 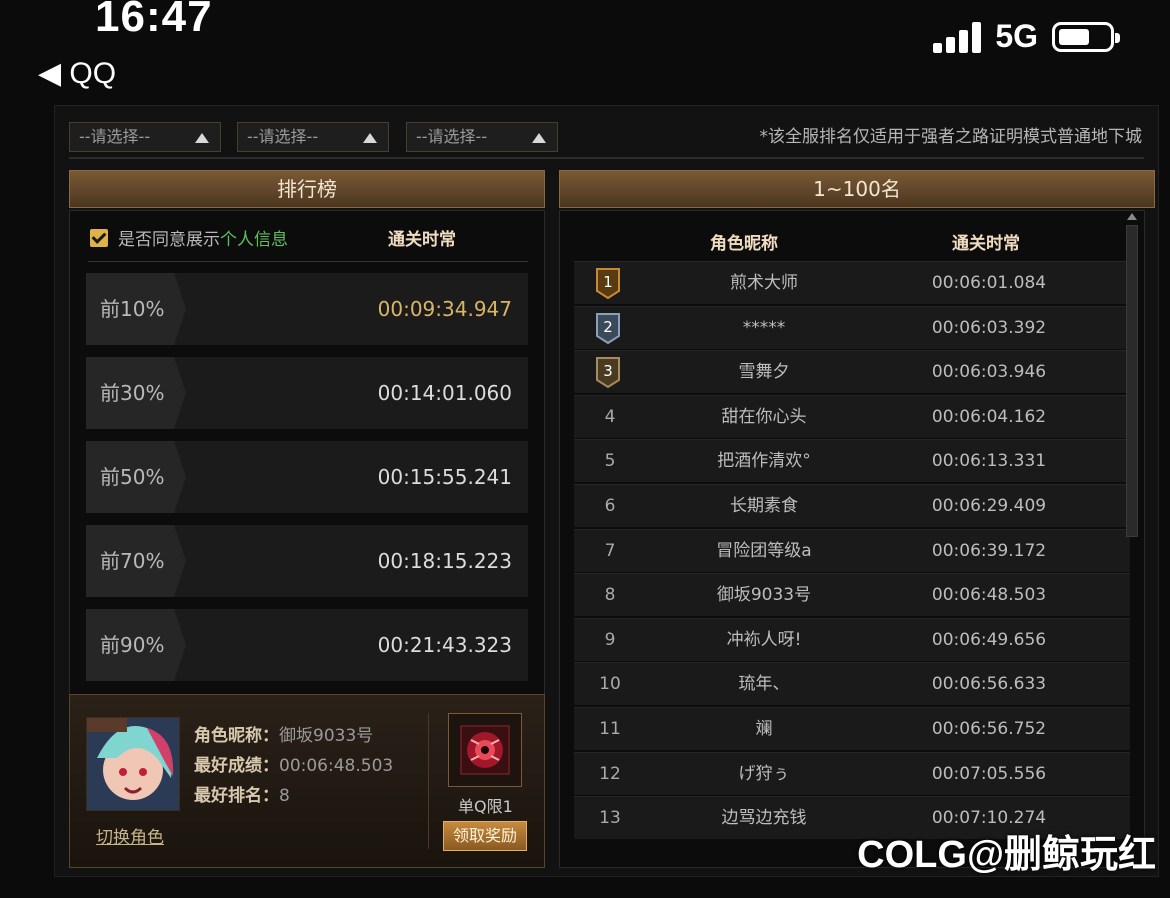 What do you see at coordinates (764, 729) in the screenshot?
I see `player-name: 斓` at bounding box center [764, 729].